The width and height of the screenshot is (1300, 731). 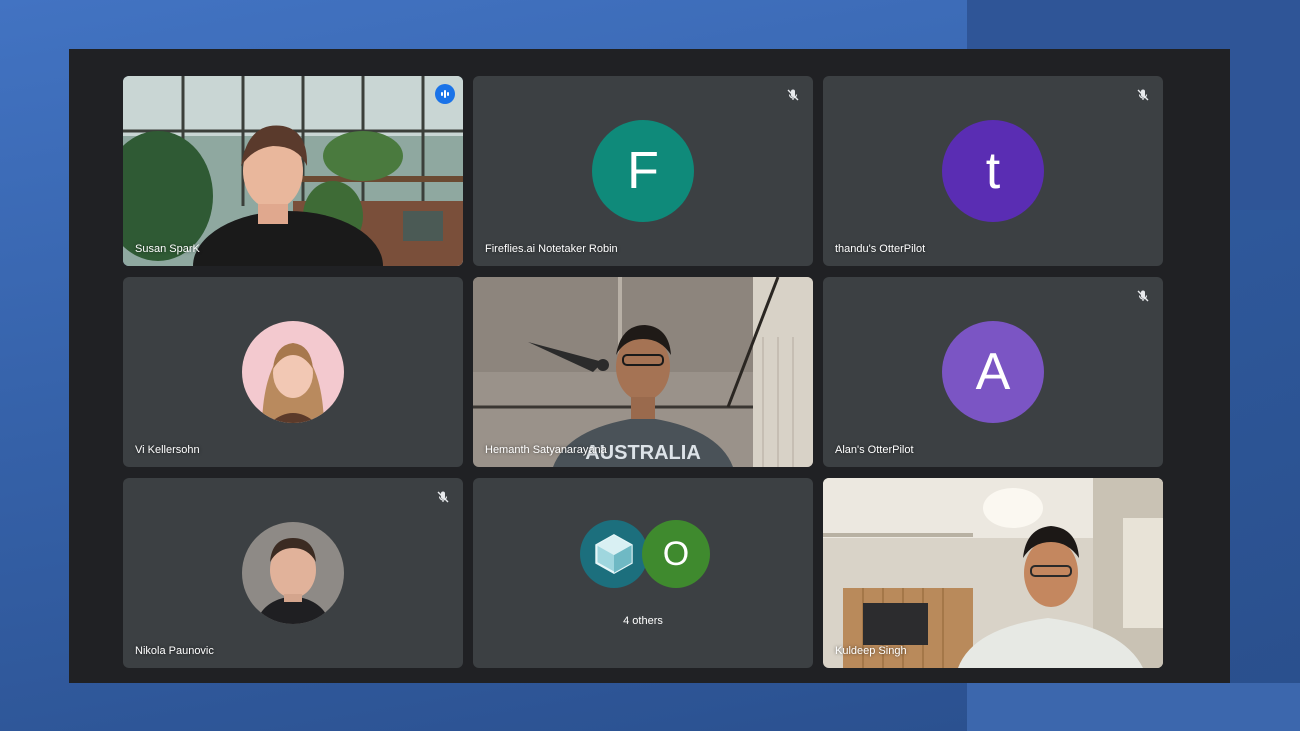 I want to click on audio-level-icon, so click(x=445, y=94).